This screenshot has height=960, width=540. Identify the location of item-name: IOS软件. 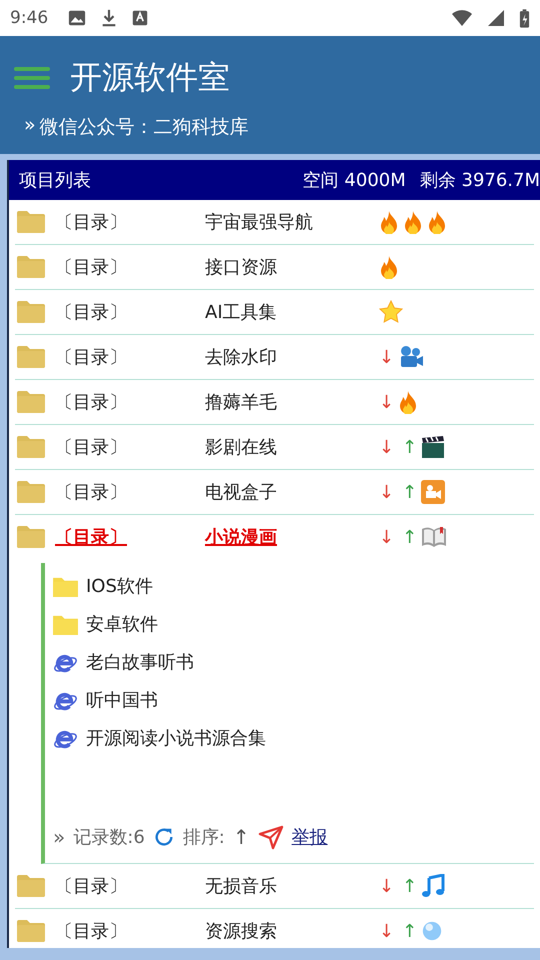
(119, 586).